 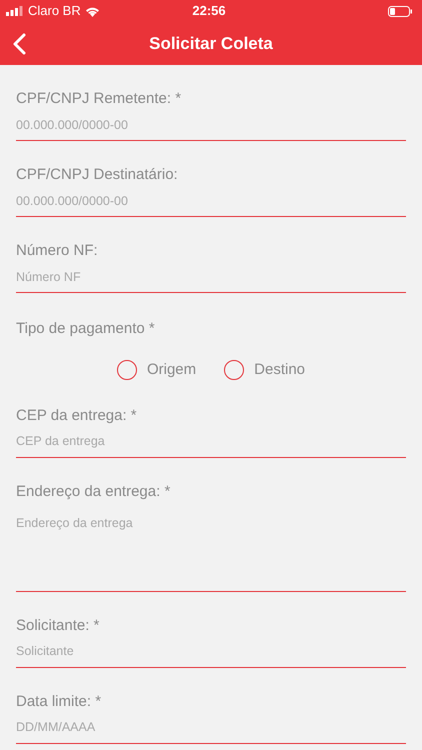 I want to click on radio-option: Origem, so click(x=156, y=370).